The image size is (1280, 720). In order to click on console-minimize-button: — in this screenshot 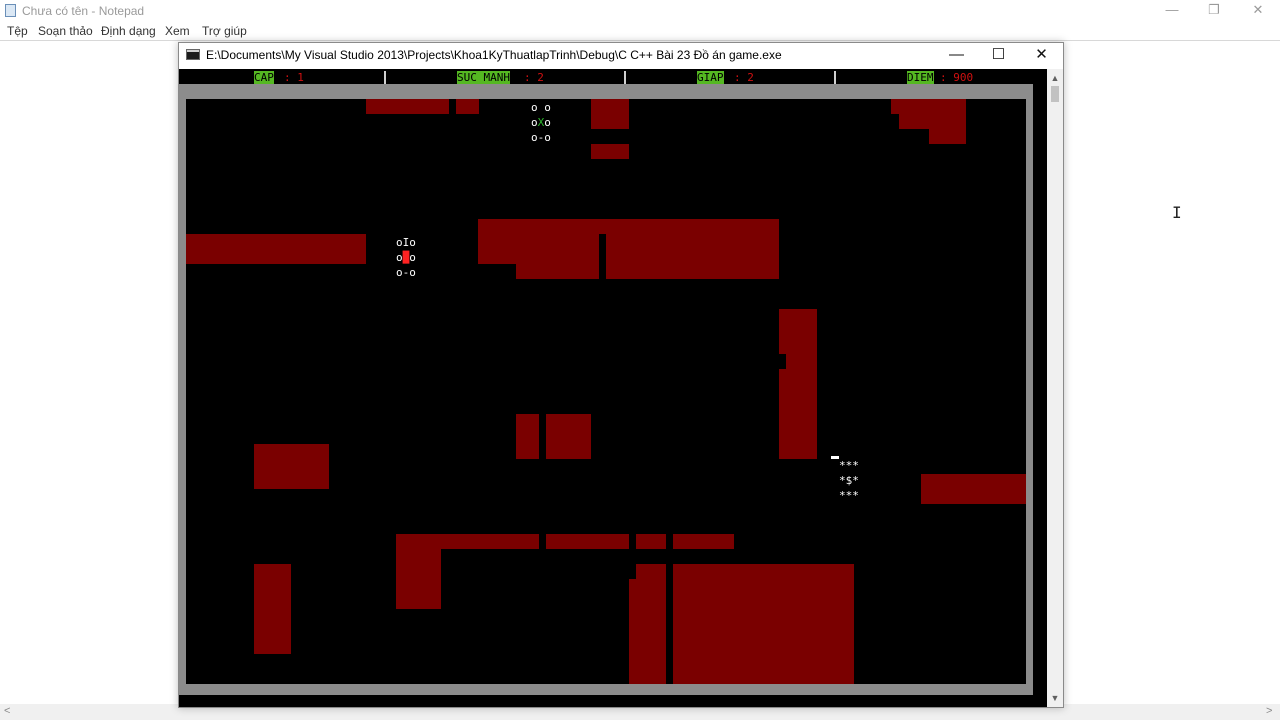, I will do `click(956, 55)`.